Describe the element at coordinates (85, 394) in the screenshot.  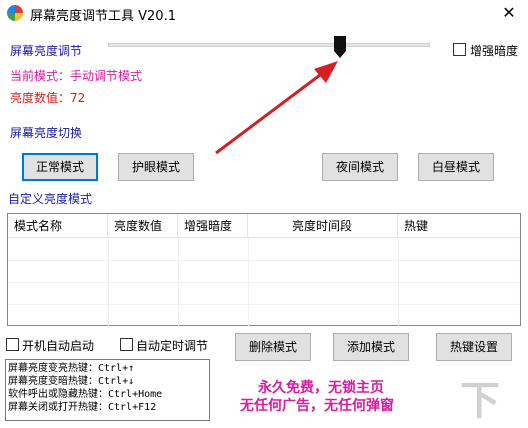
I see `hotkey-line-toggle-window: 软件呼出或隐藏热键：Ctrl+Home` at that location.